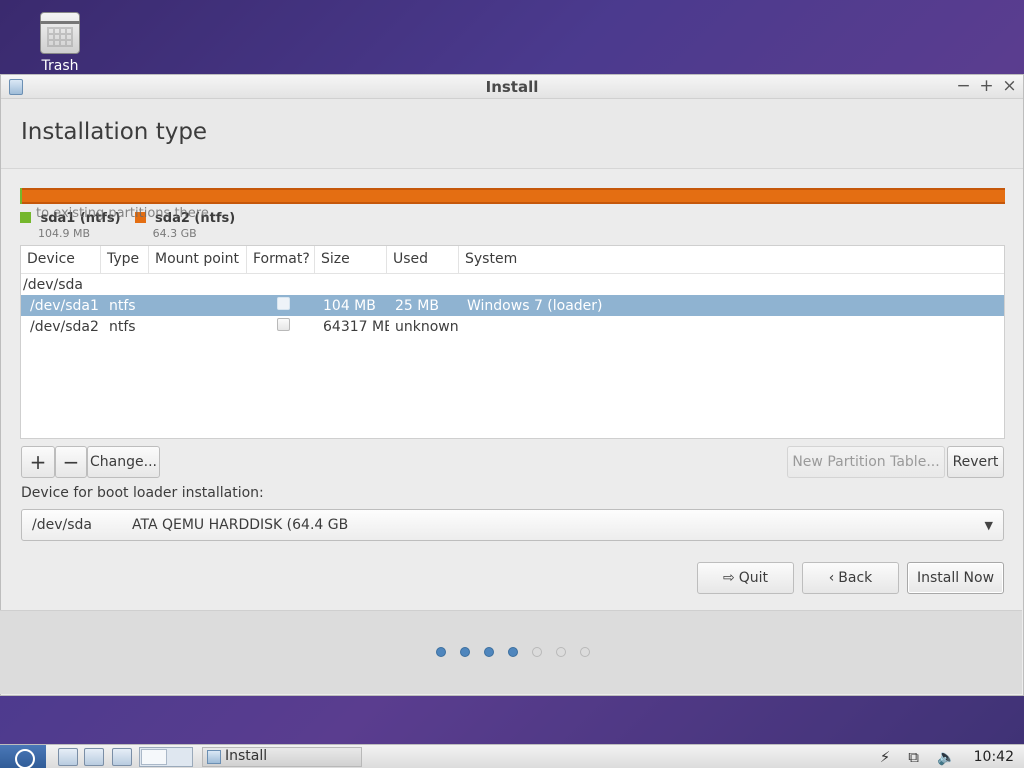 The image size is (1024, 768). What do you see at coordinates (512, 284) in the screenshot?
I see `table-row-group: /dev/sda` at bounding box center [512, 284].